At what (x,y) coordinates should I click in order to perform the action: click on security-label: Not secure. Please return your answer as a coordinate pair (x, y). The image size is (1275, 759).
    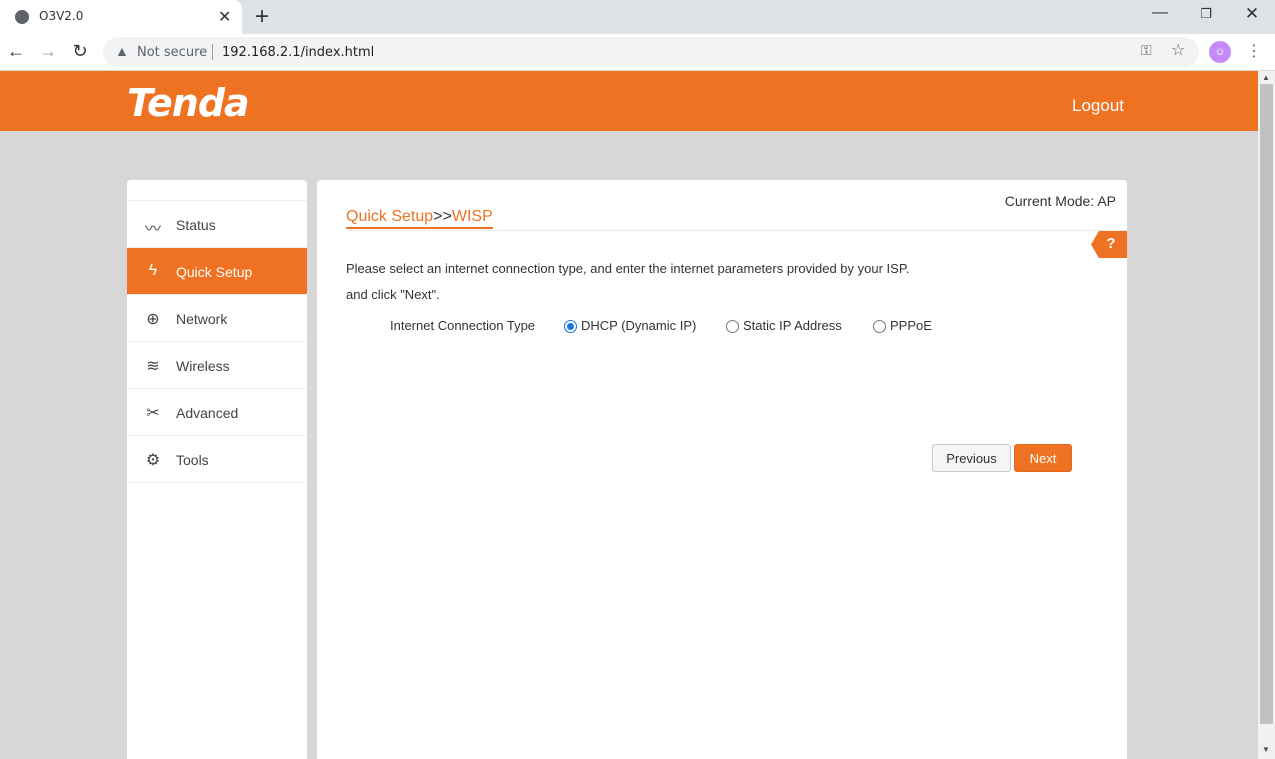
    Looking at the image, I should click on (172, 52).